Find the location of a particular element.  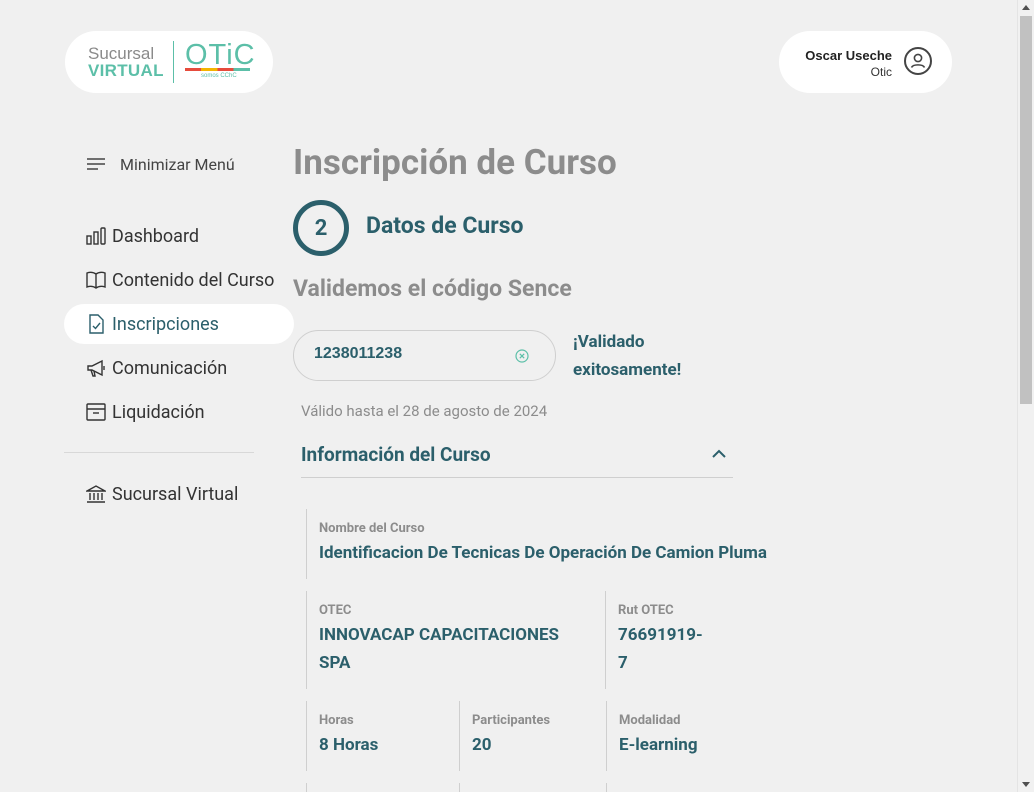

archive-box-icon is located at coordinates (96, 412).